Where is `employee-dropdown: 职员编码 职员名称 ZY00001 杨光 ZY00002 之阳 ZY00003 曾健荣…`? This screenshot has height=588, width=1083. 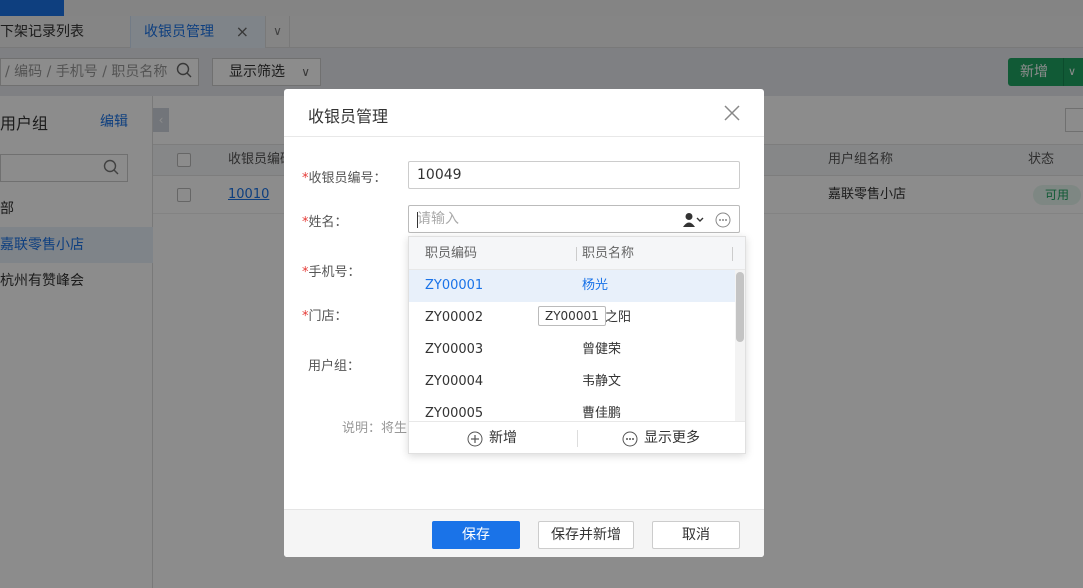
employee-dropdown: 职员编码 职员名称 ZY00001 杨光 ZY00002 之阳 ZY00003 曾健荣… is located at coordinates (577, 345).